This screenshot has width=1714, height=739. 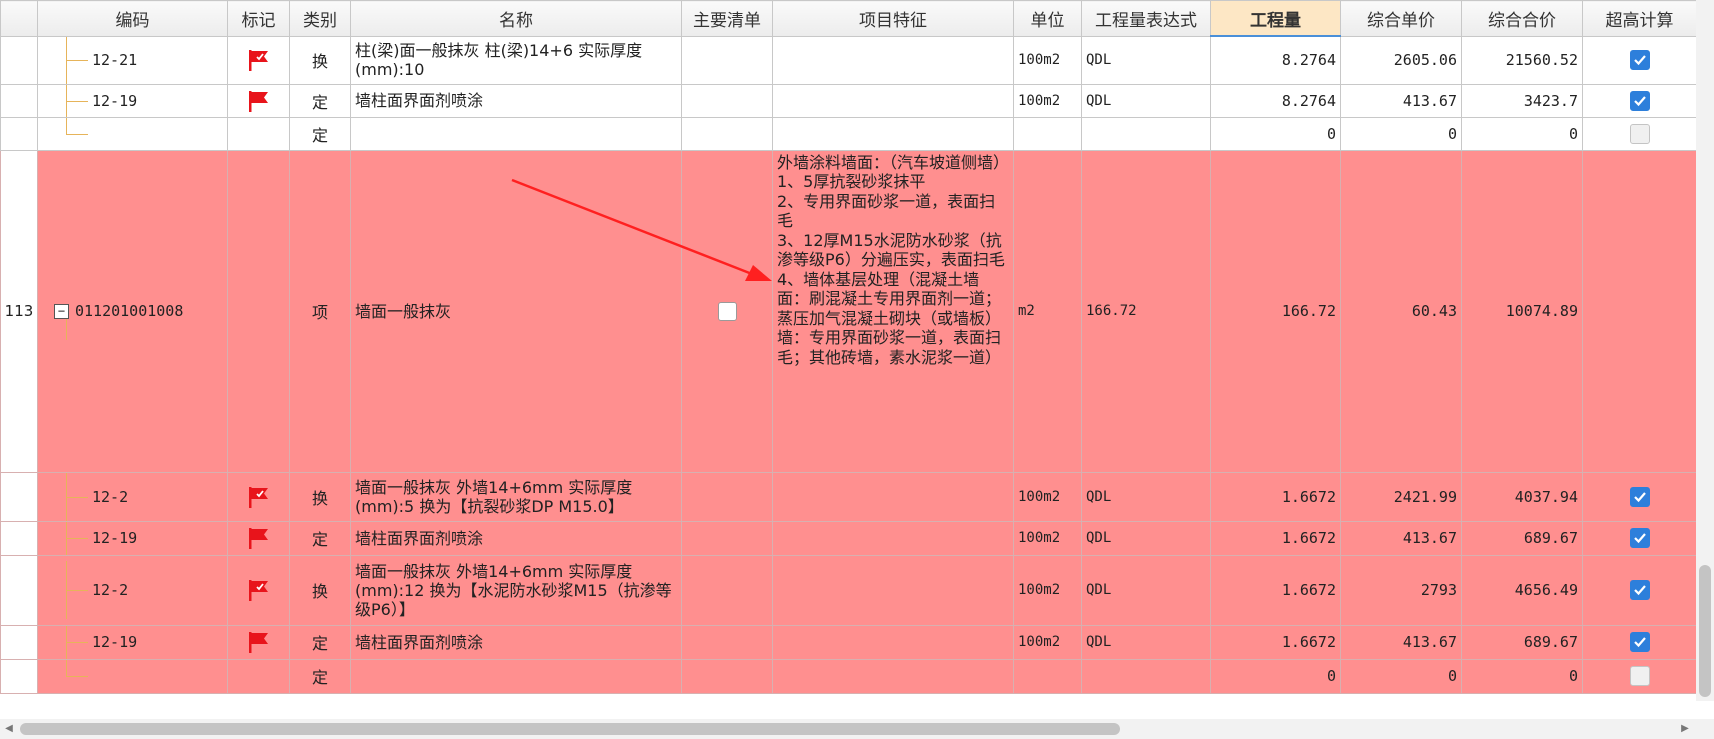 I want to click on header-code: 编码, so click(x=132, y=18).